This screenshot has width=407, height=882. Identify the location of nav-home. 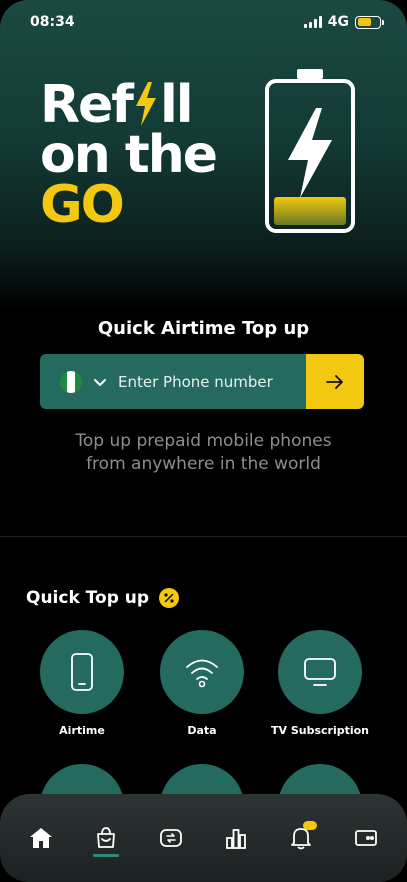
(41, 838).